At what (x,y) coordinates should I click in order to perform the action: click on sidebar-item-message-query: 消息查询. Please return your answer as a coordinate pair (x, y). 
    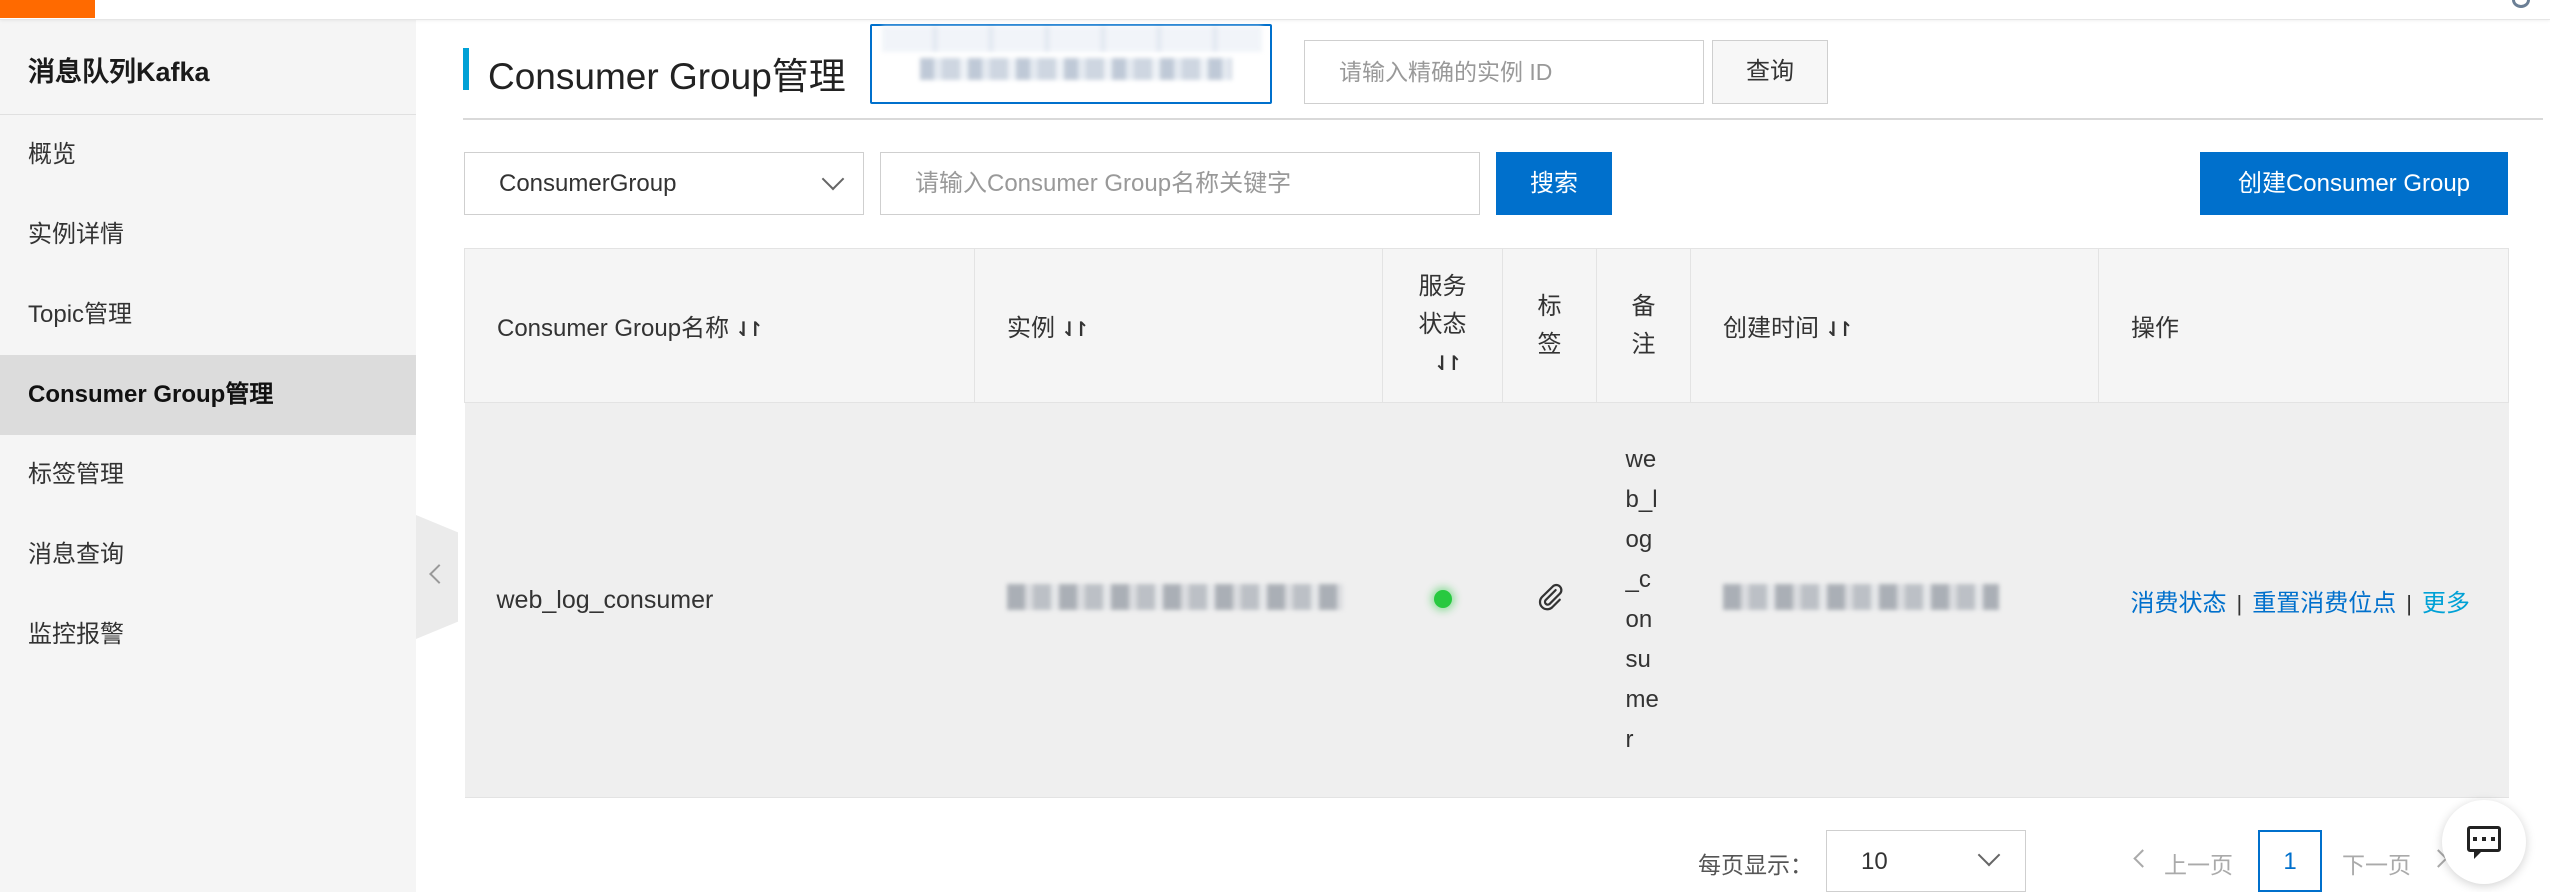
    Looking at the image, I should click on (208, 555).